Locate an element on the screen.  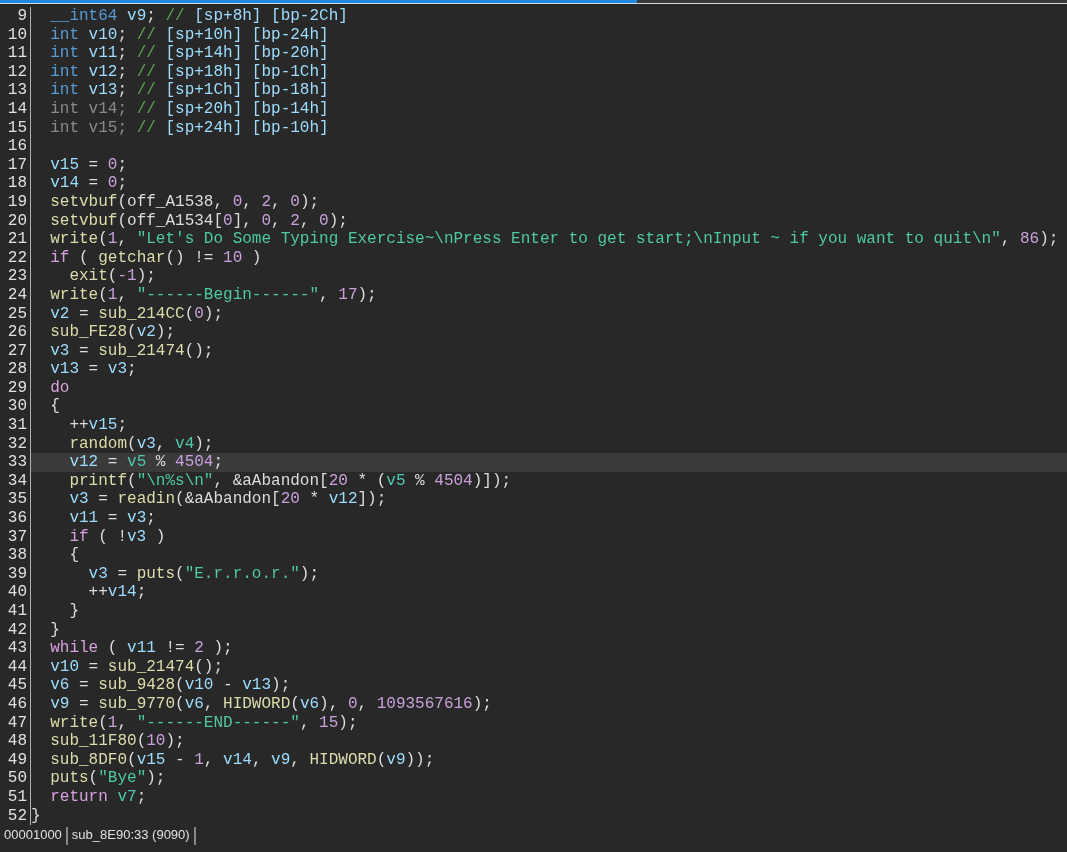
code-line: ++v15; is located at coordinates (98, 425).